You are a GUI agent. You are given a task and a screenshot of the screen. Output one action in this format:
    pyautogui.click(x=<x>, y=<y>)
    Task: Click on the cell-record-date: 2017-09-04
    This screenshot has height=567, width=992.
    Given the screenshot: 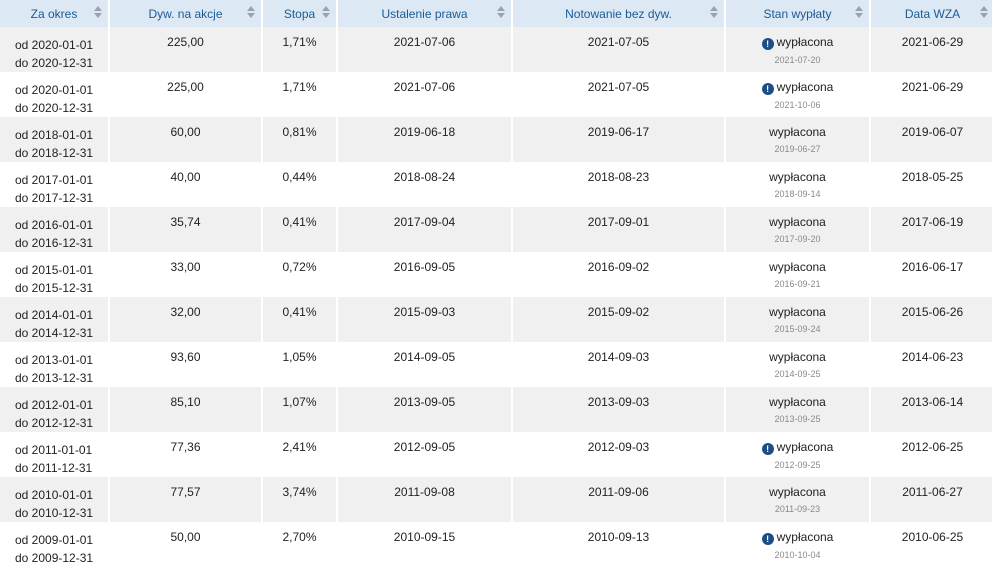 What is the action you would take?
    pyautogui.click(x=425, y=229)
    